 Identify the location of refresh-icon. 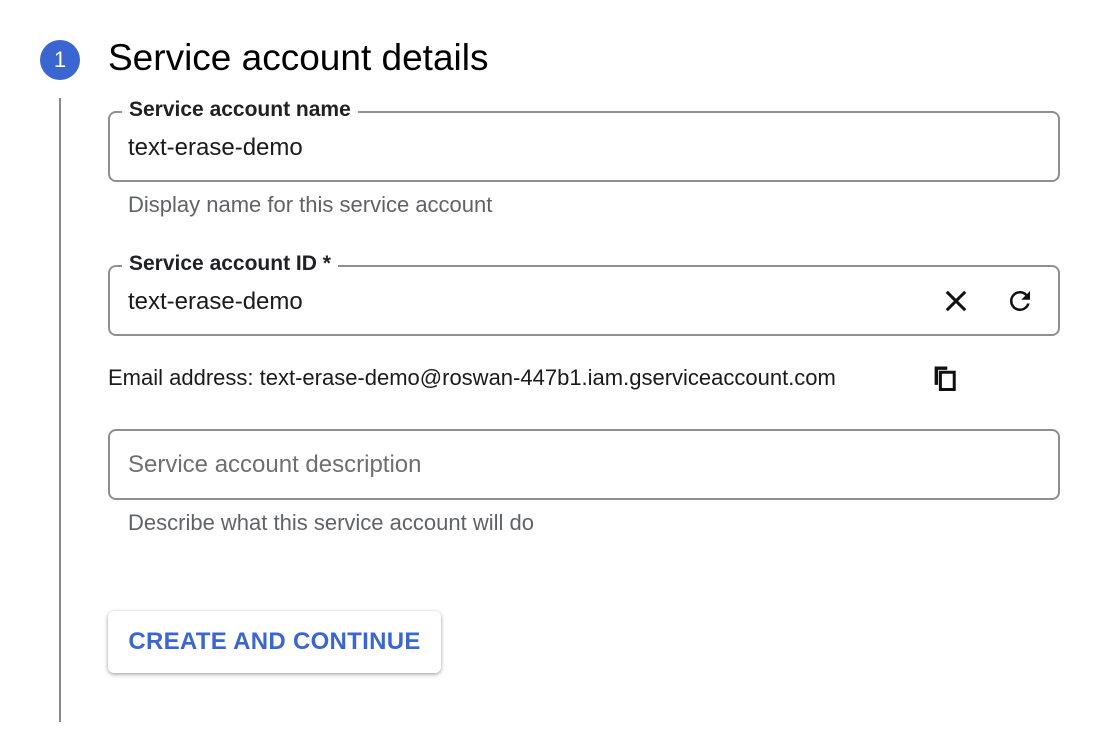
(1020, 301).